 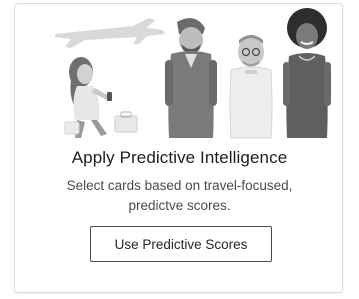 What do you see at coordinates (101, 97) in the screenshot?
I see `traveler-woman-icon` at bounding box center [101, 97].